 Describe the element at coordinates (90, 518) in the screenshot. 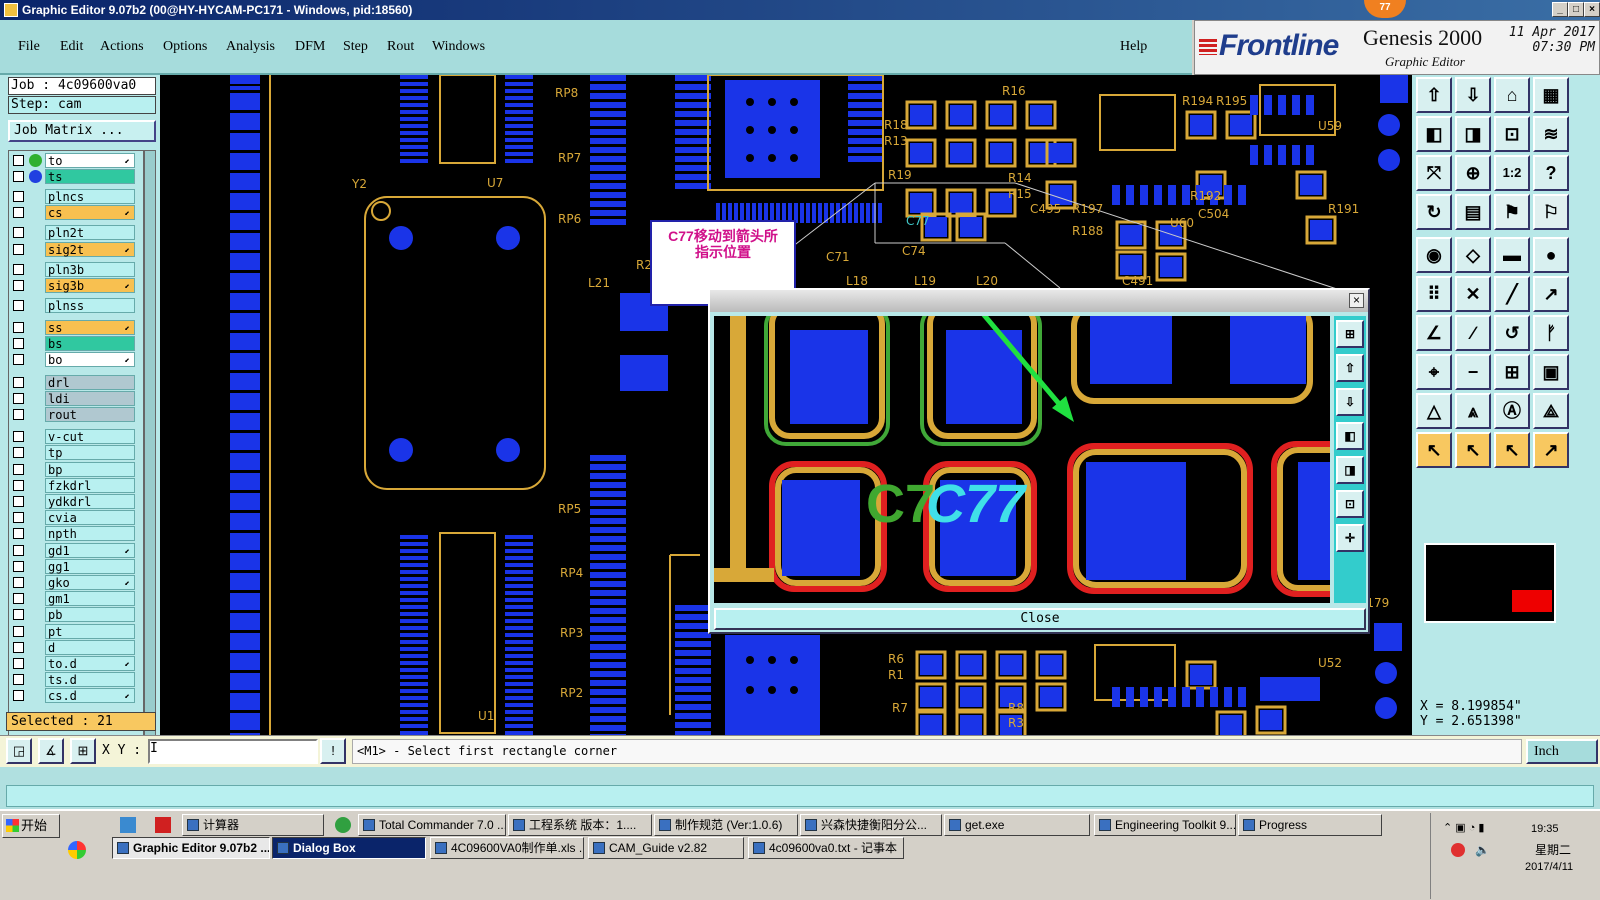

I see `layer-name: cvia` at that location.